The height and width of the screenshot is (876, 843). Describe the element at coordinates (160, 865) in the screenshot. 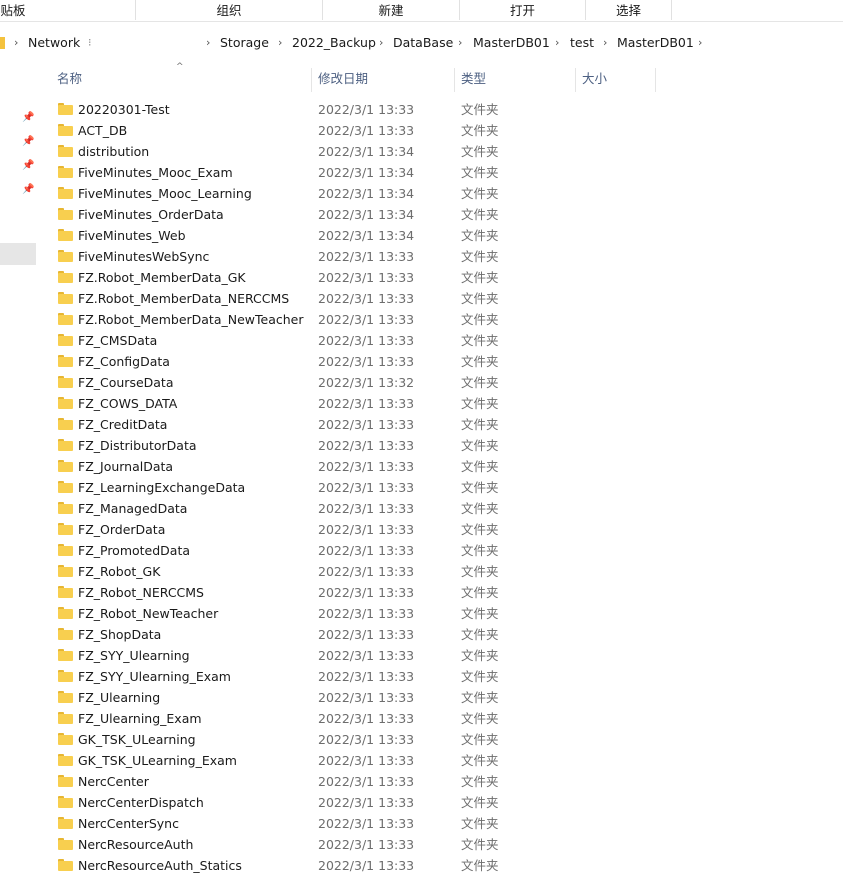

I see `file-name: NercResourceAuth_Statics` at that location.